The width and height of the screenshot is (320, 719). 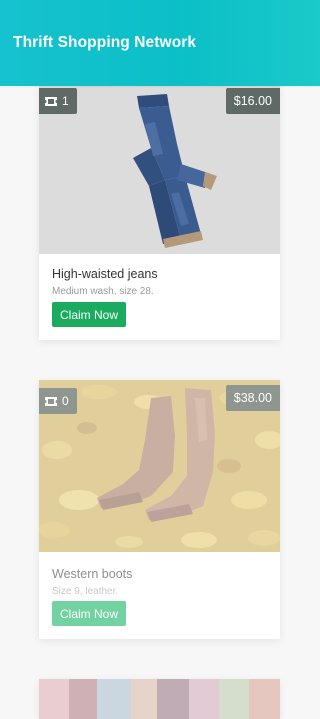 What do you see at coordinates (103, 291) in the screenshot?
I see `item-description: Medium wash, size 28.` at bounding box center [103, 291].